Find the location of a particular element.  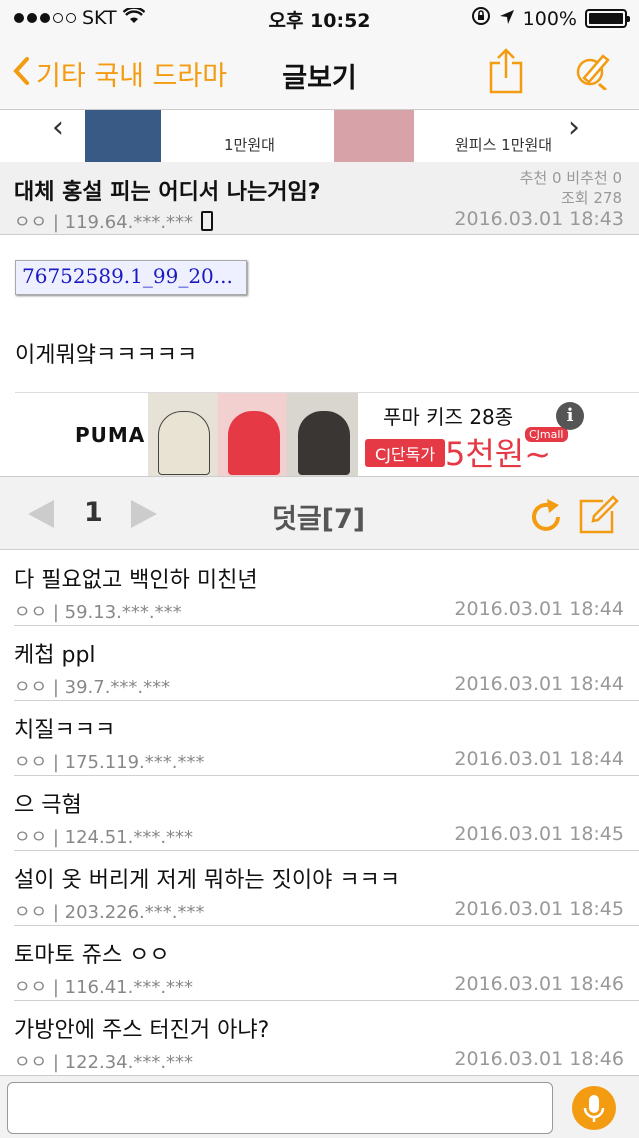

page-title: 글보기 is located at coordinates (319, 78).